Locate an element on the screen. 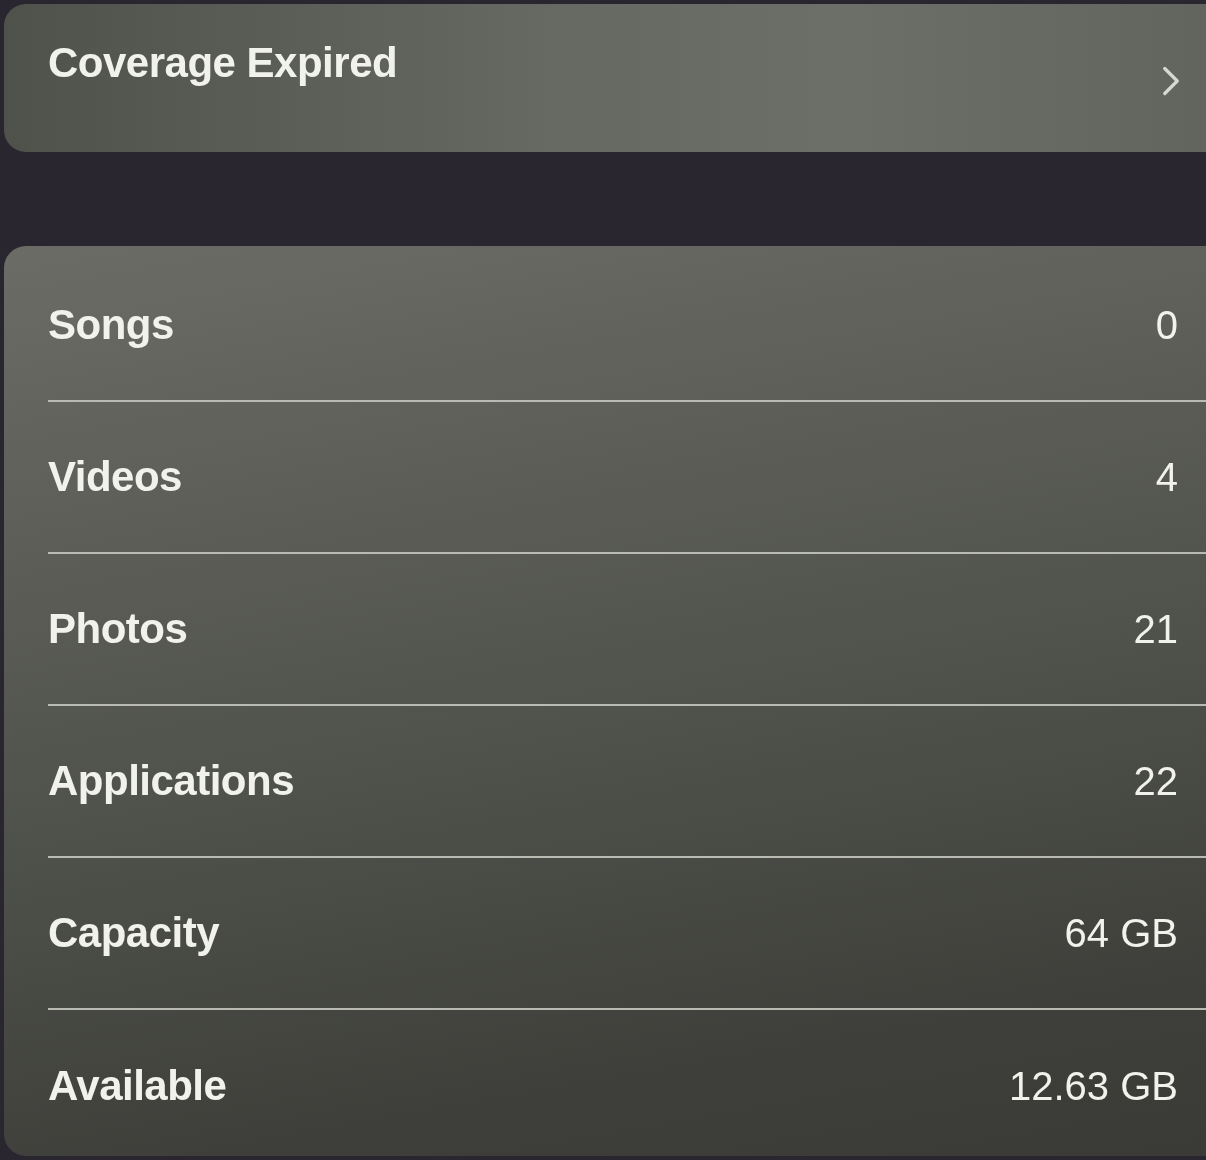 Image resolution: width=1206 pixels, height=1160 pixels. row-value: 21 is located at coordinates (1155, 629).